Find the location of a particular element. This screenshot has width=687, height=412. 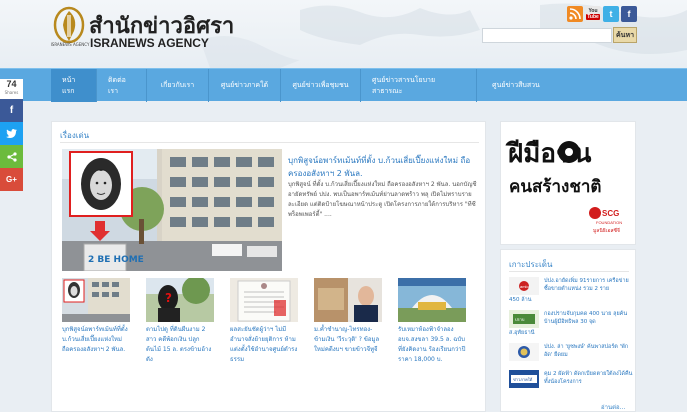

twitter-icon: t is located at coordinates (611, 14).